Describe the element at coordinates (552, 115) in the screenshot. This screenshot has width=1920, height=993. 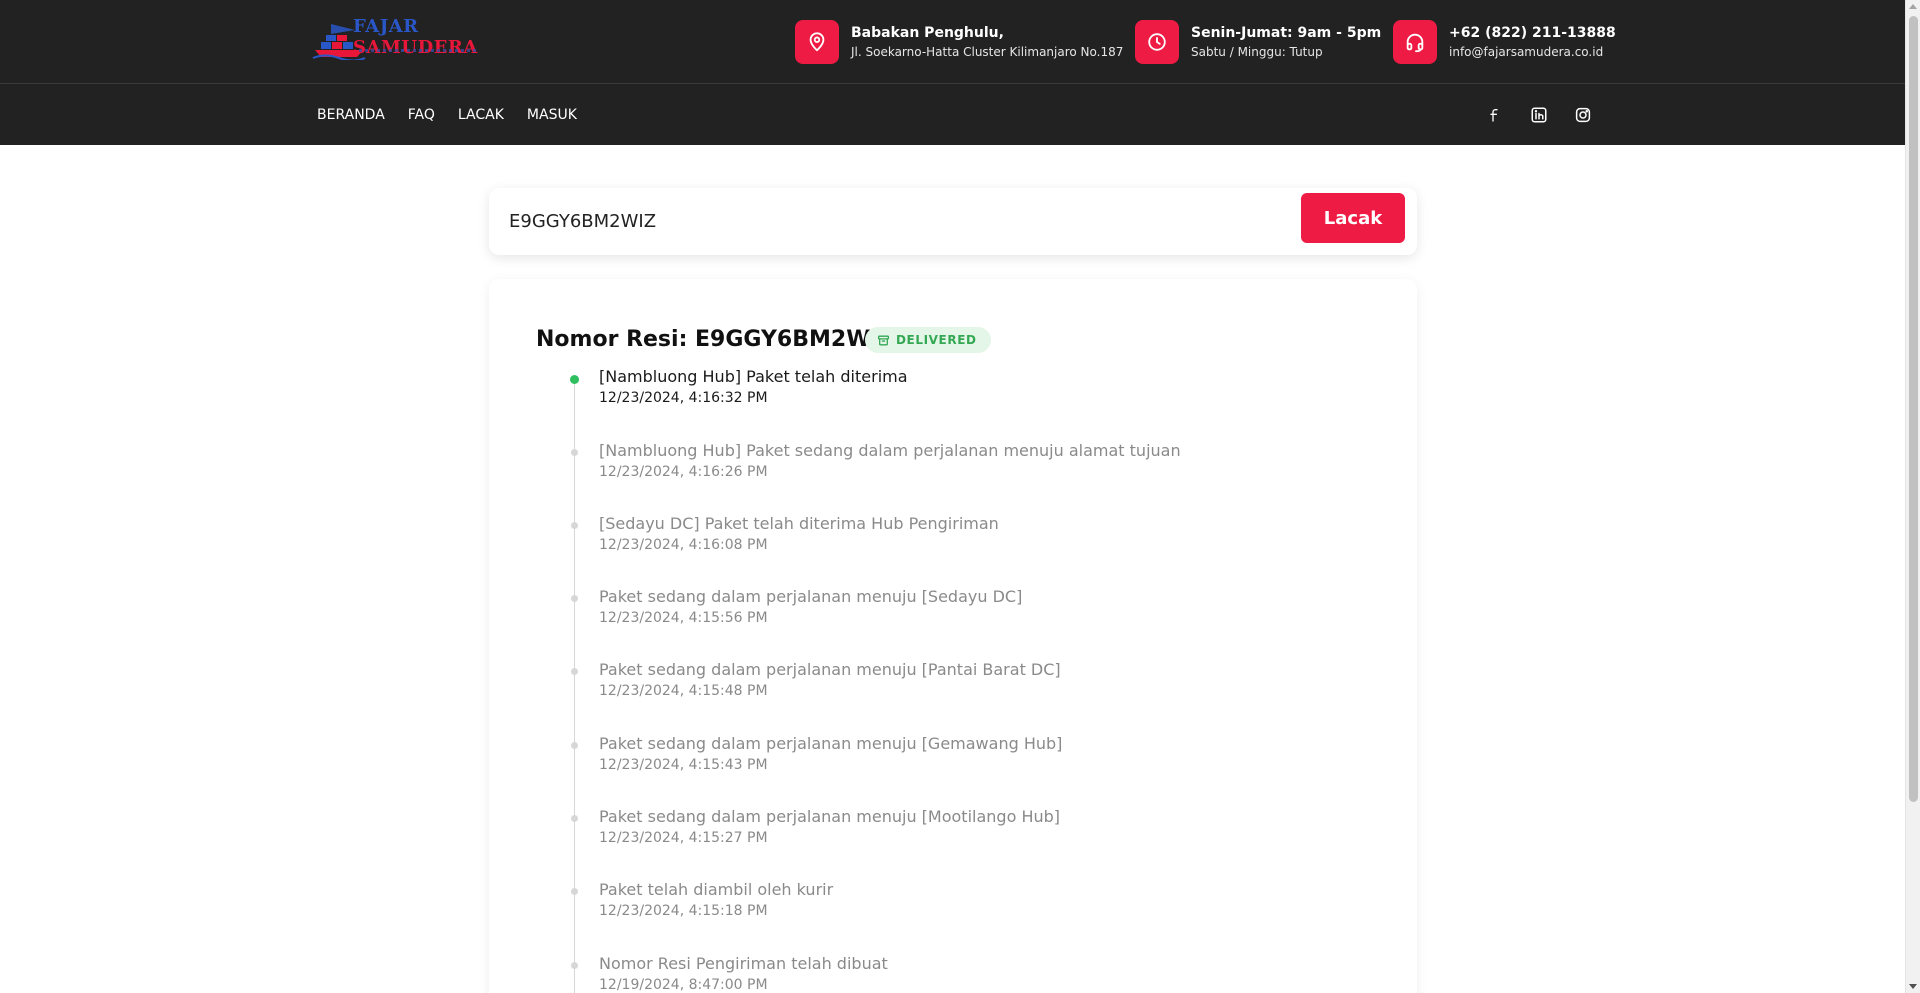
I see `nav-link-masuk: MASUK` at that location.